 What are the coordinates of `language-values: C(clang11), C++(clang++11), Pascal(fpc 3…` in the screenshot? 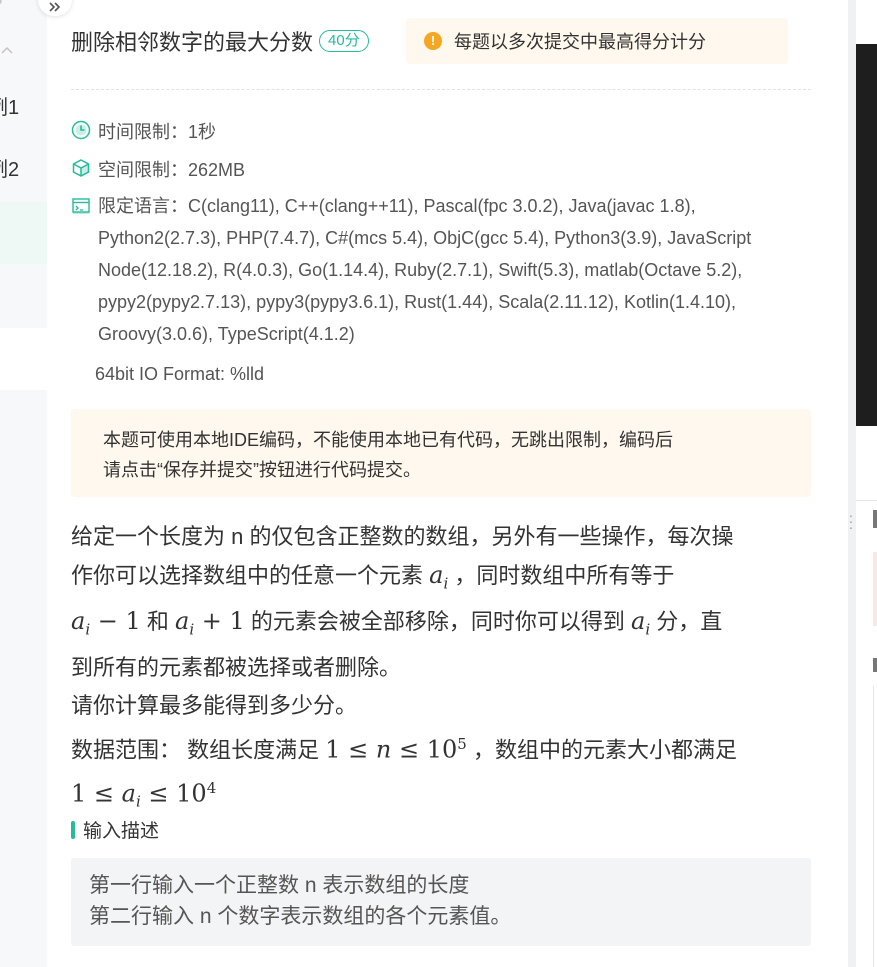 It's located at (425, 270).